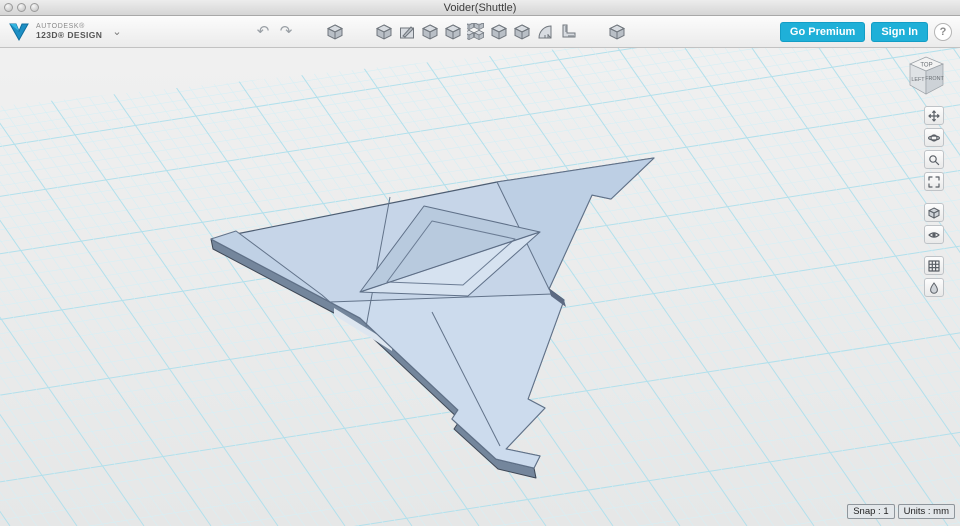 The width and height of the screenshot is (960, 526). What do you see at coordinates (447, 381) in the screenshot?
I see `model-lower-wing-facet` at bounding box center [447, 381].